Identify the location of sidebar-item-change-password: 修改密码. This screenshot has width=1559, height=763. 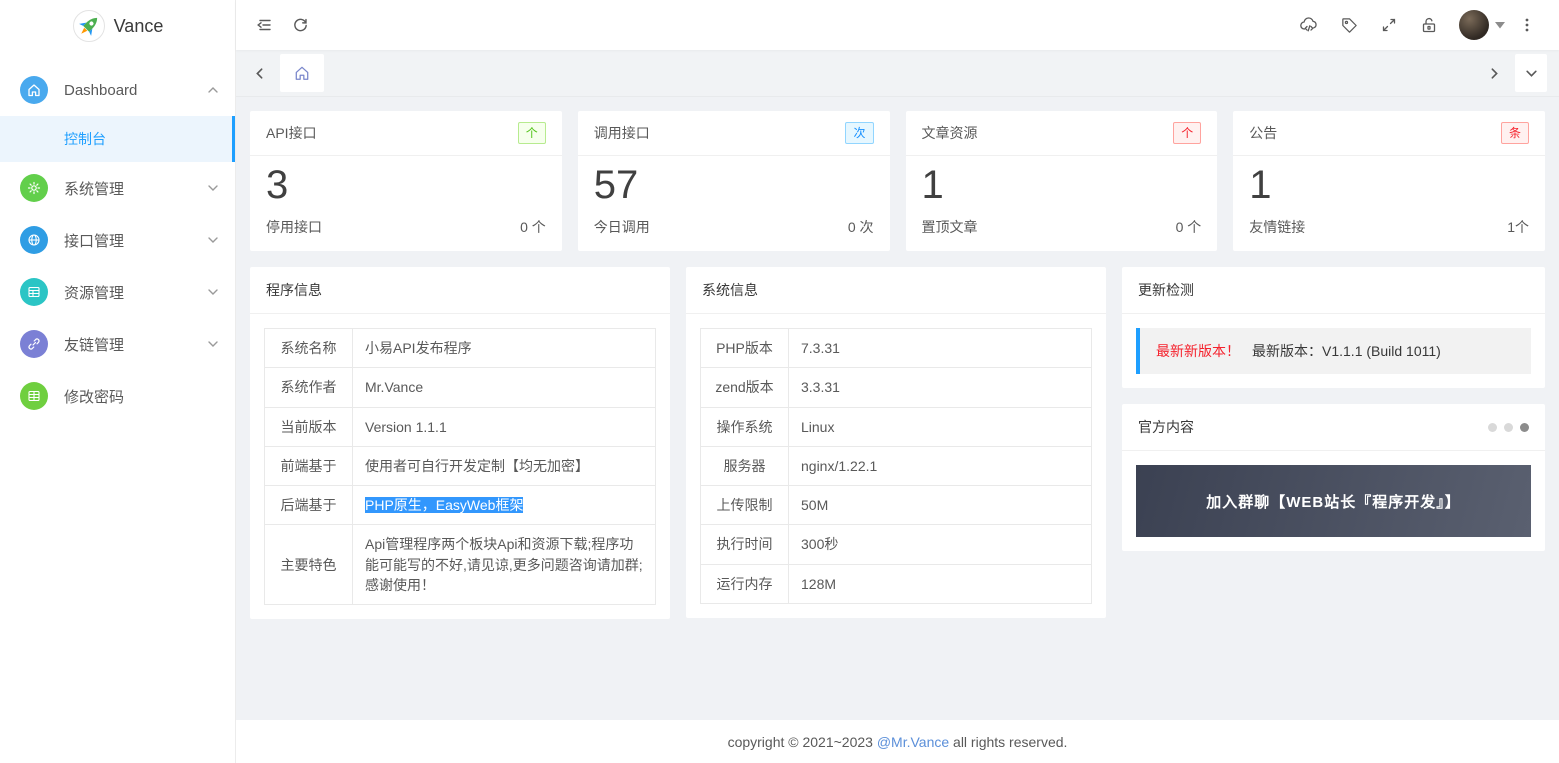
(117, 396).